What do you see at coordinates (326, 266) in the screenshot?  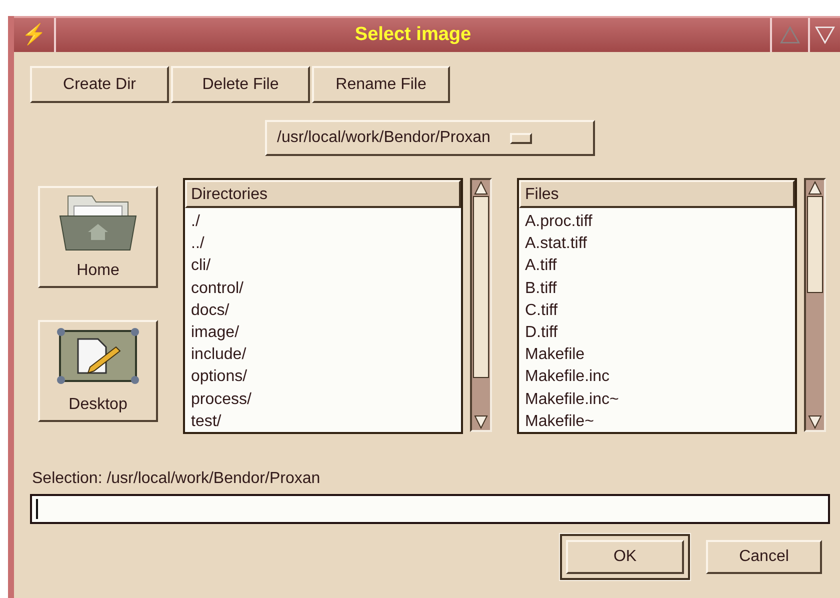 I see `directory-item: cli/` at bounding box center [326, 266].